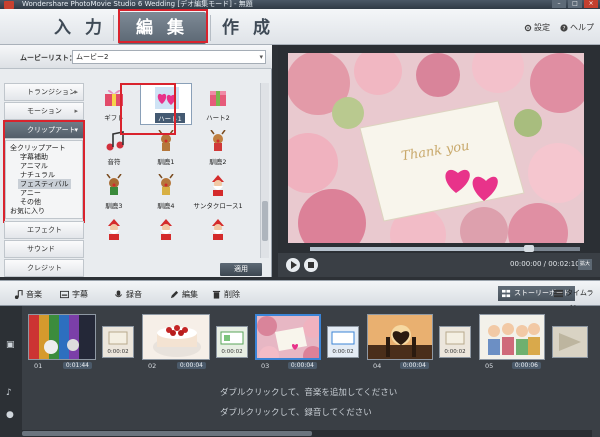 The image size is (600, 437). I want to click on storyboard-clip: 01 0:01:44, so click(62, 343).